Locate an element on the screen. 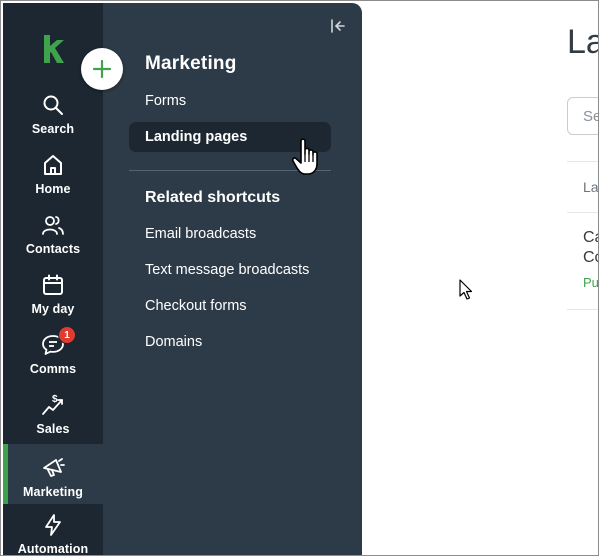 The width and height of the screenshot is (599, 556). collapse-panel-icon is located at coordinates (338, 26).